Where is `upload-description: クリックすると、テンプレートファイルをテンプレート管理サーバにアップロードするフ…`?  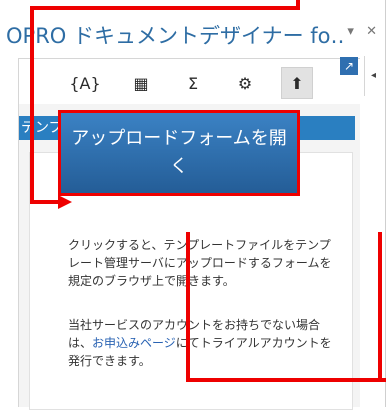 upload-description: クリックすると、テンプレートファイルをテンプレート管理サーバにアップロードするフ… is located at coordinates (200, 263).